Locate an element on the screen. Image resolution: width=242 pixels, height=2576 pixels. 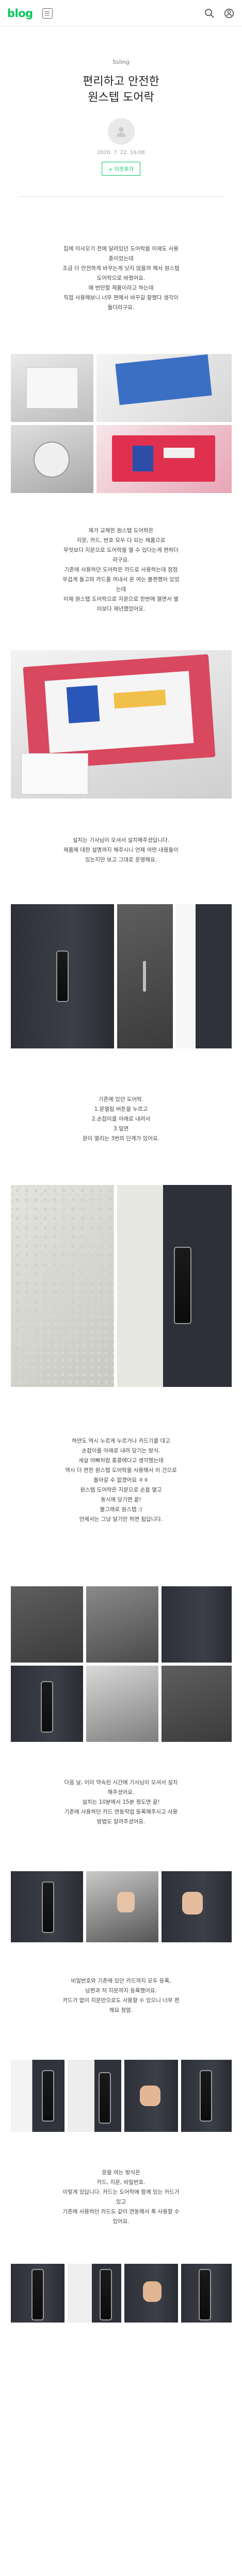
paragraph-line: 언제서는 그냥 달기만 하면 됩답니다. is located at coordinates (121, 1519).